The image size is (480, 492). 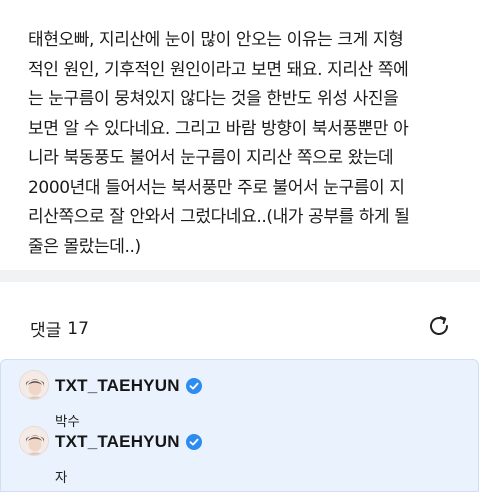 I want to click on refresh-button, so click(x=439, y=326).